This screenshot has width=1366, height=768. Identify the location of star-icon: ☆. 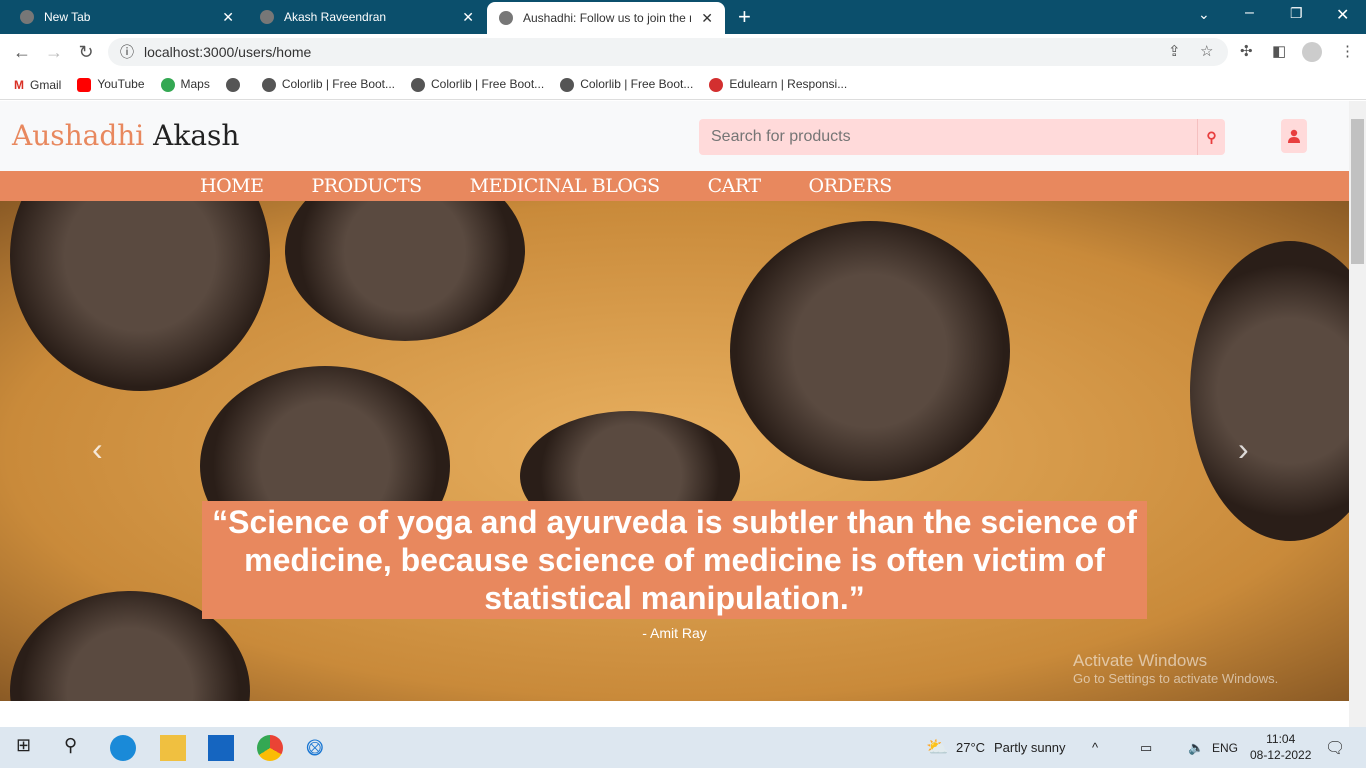
(1206, 51).